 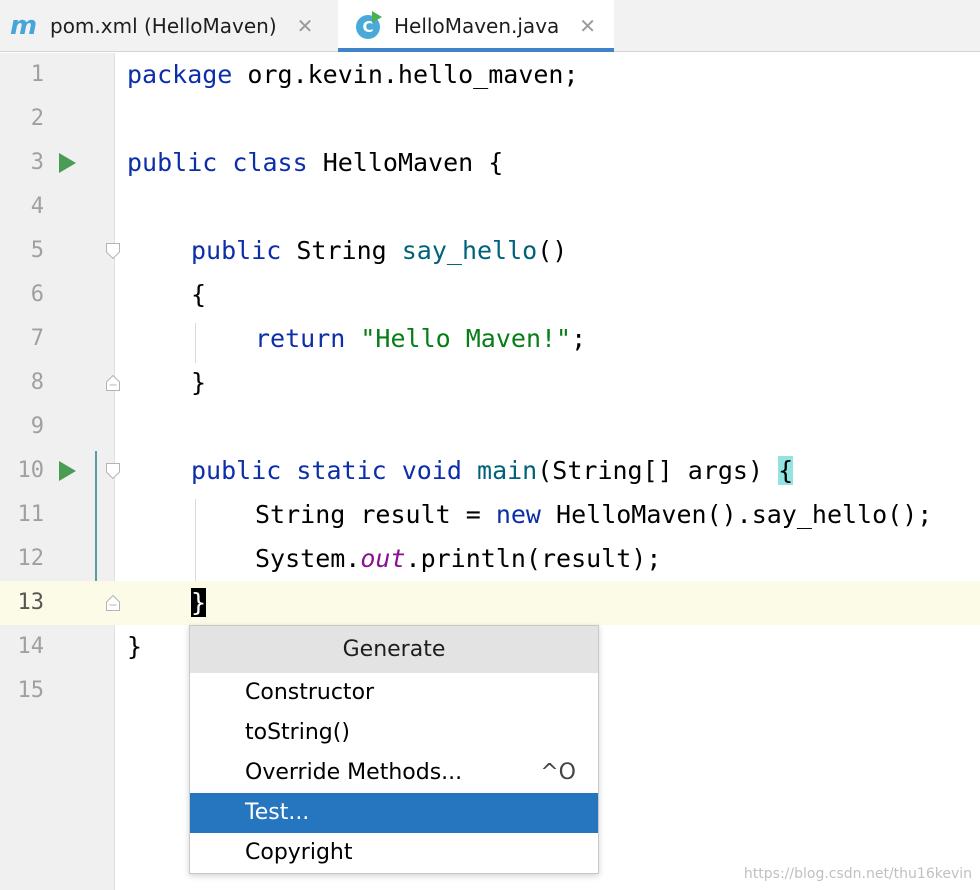 What do you see at coordinates (490, 295) in the screenshot?
I see `code-line-6: 6 {` at bounding box center [490, 295].